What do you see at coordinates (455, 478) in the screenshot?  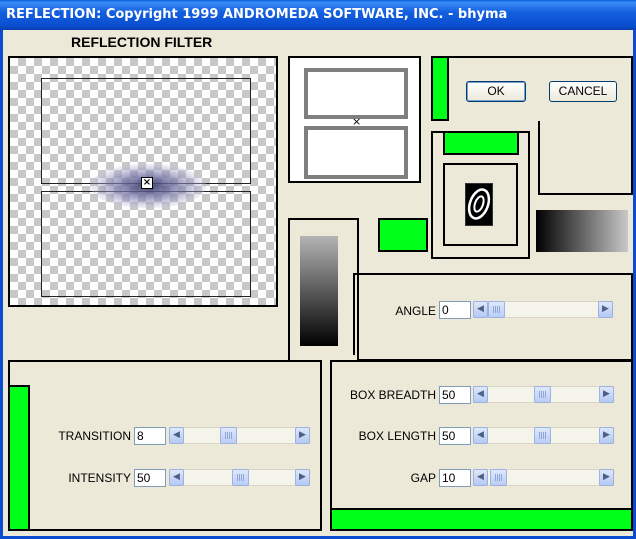 I see `gap-input: 10` at bounding box center [455, 478].